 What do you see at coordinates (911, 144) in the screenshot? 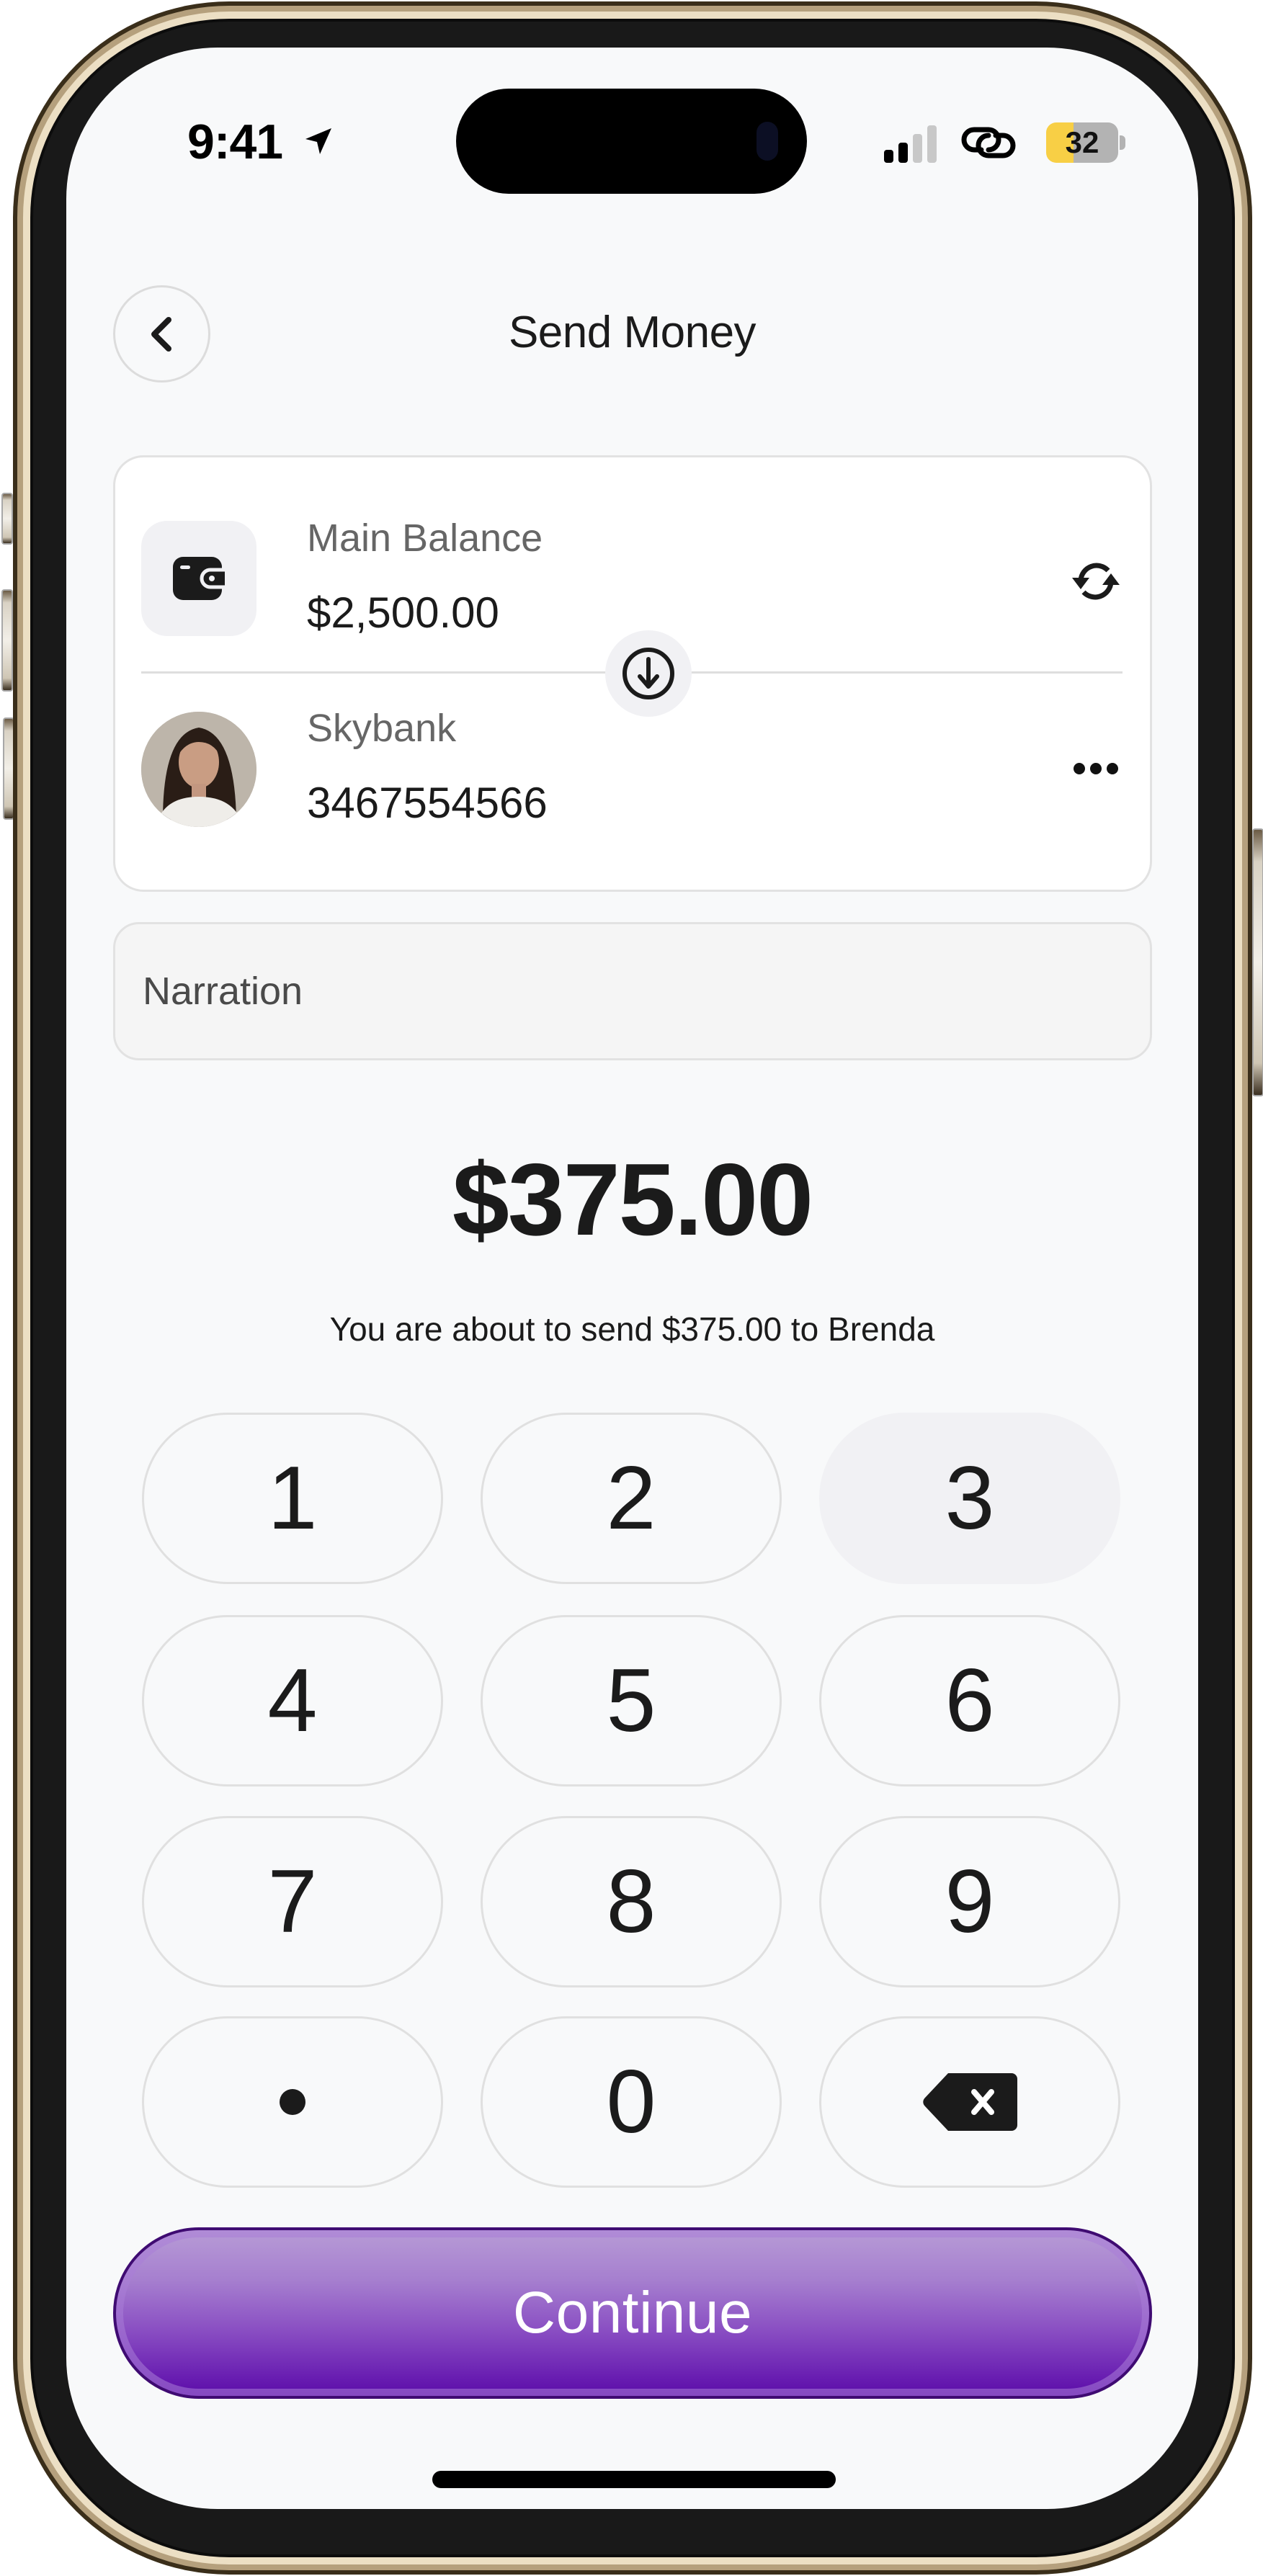
I see `cellular-signal-icon` at bounding box center [911, 144].